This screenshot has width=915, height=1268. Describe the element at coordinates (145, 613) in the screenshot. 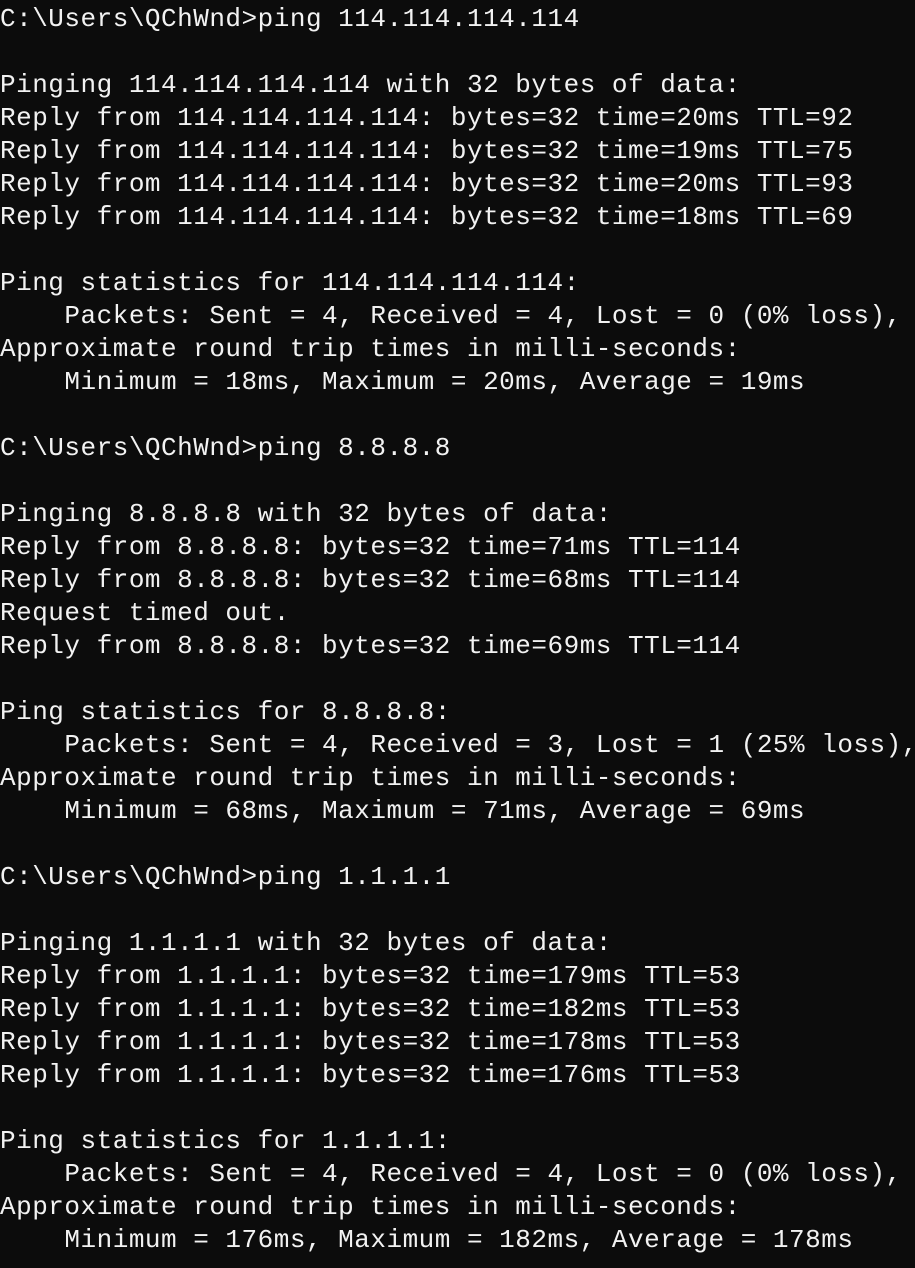

I see `output-line: Request timed out.` at that location.